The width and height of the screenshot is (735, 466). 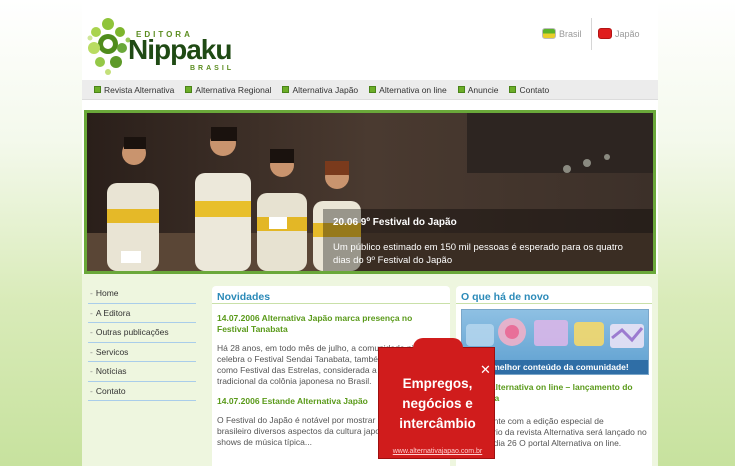 What do you see at coordinates (111, 371) in the screenshot?
I see `sidebar-item-label: Notícias` at bounding box center [111, 371].